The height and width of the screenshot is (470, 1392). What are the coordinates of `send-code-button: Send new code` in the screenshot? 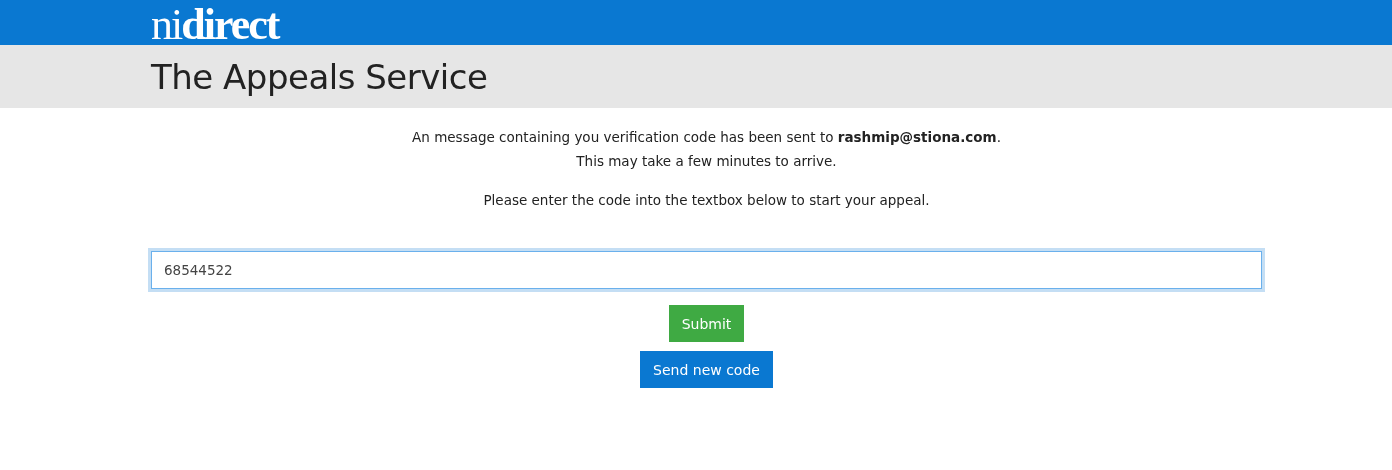 It's located at (706, 369).